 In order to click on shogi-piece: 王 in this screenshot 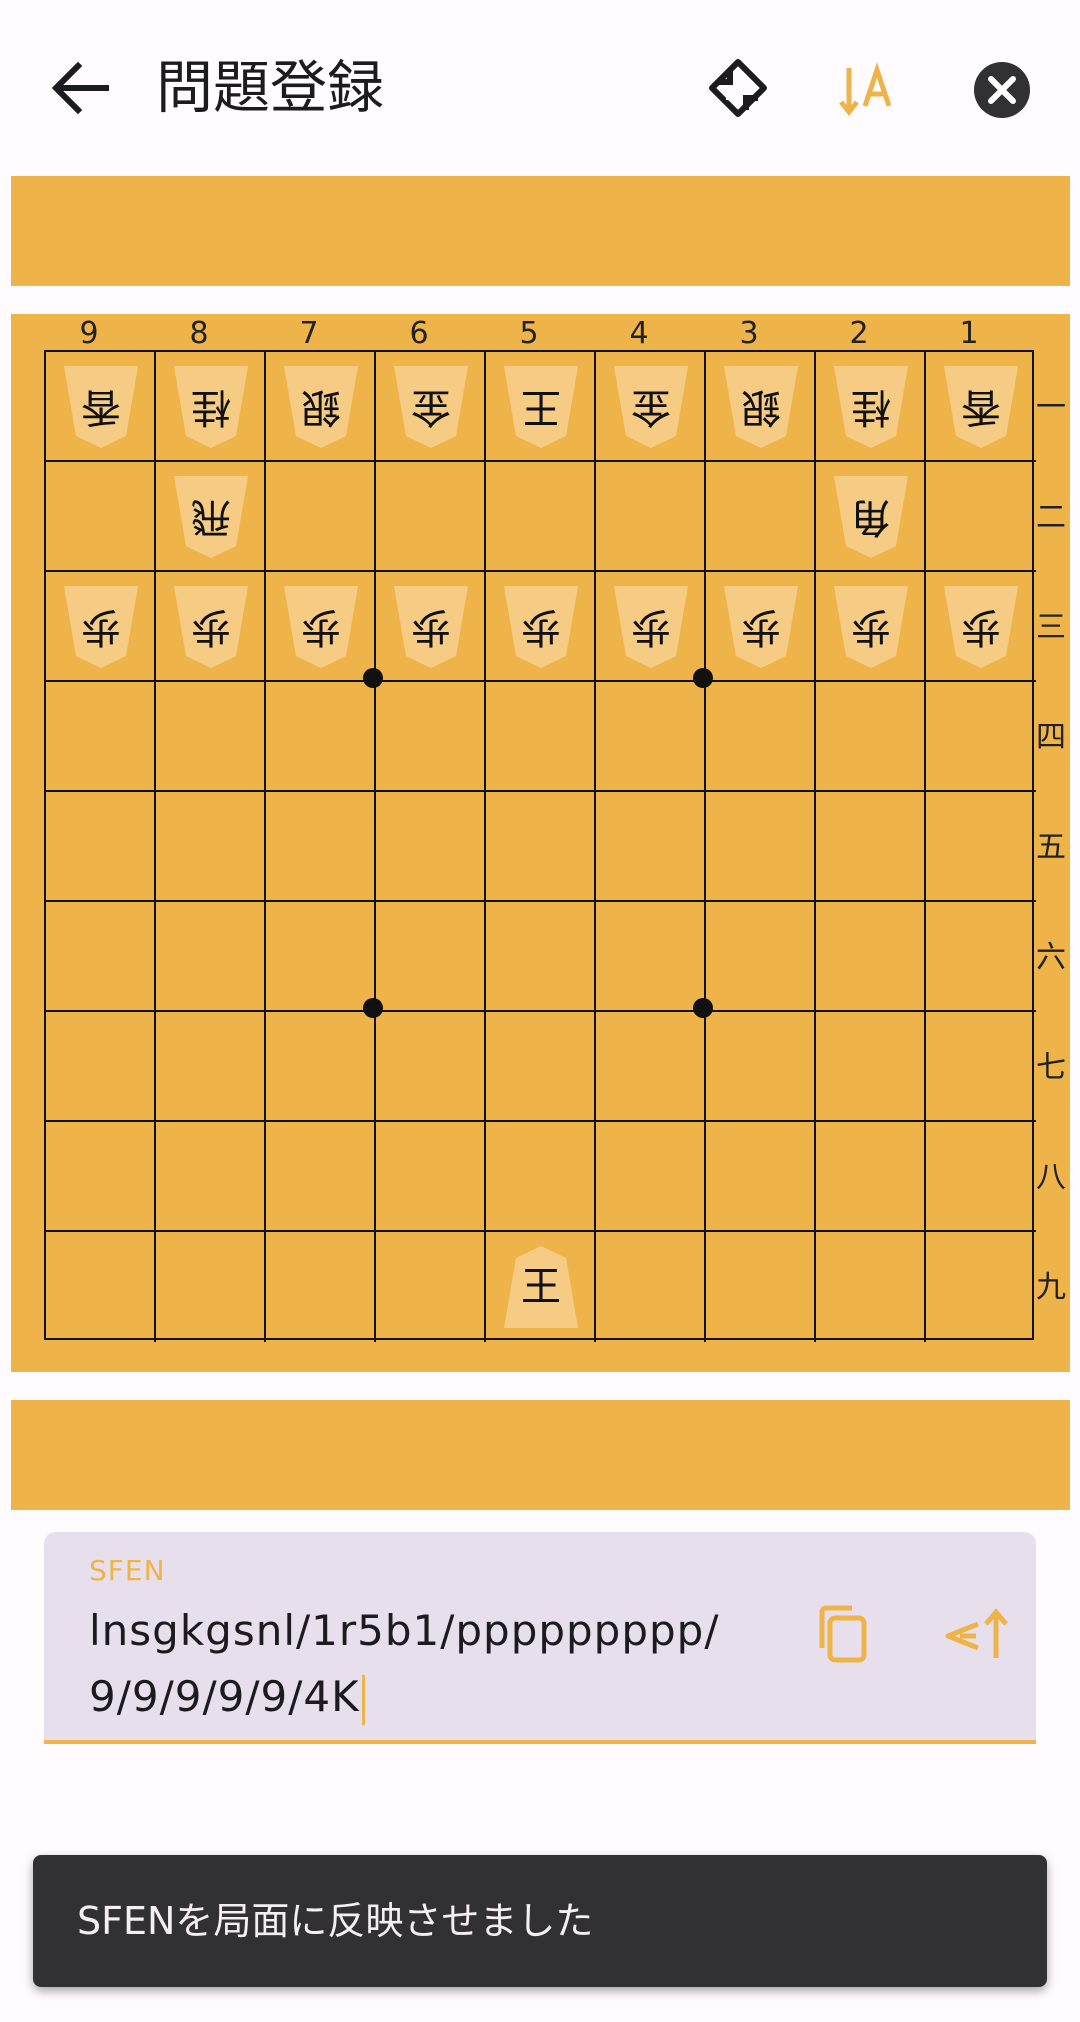, I will do `click(541, 407)`.